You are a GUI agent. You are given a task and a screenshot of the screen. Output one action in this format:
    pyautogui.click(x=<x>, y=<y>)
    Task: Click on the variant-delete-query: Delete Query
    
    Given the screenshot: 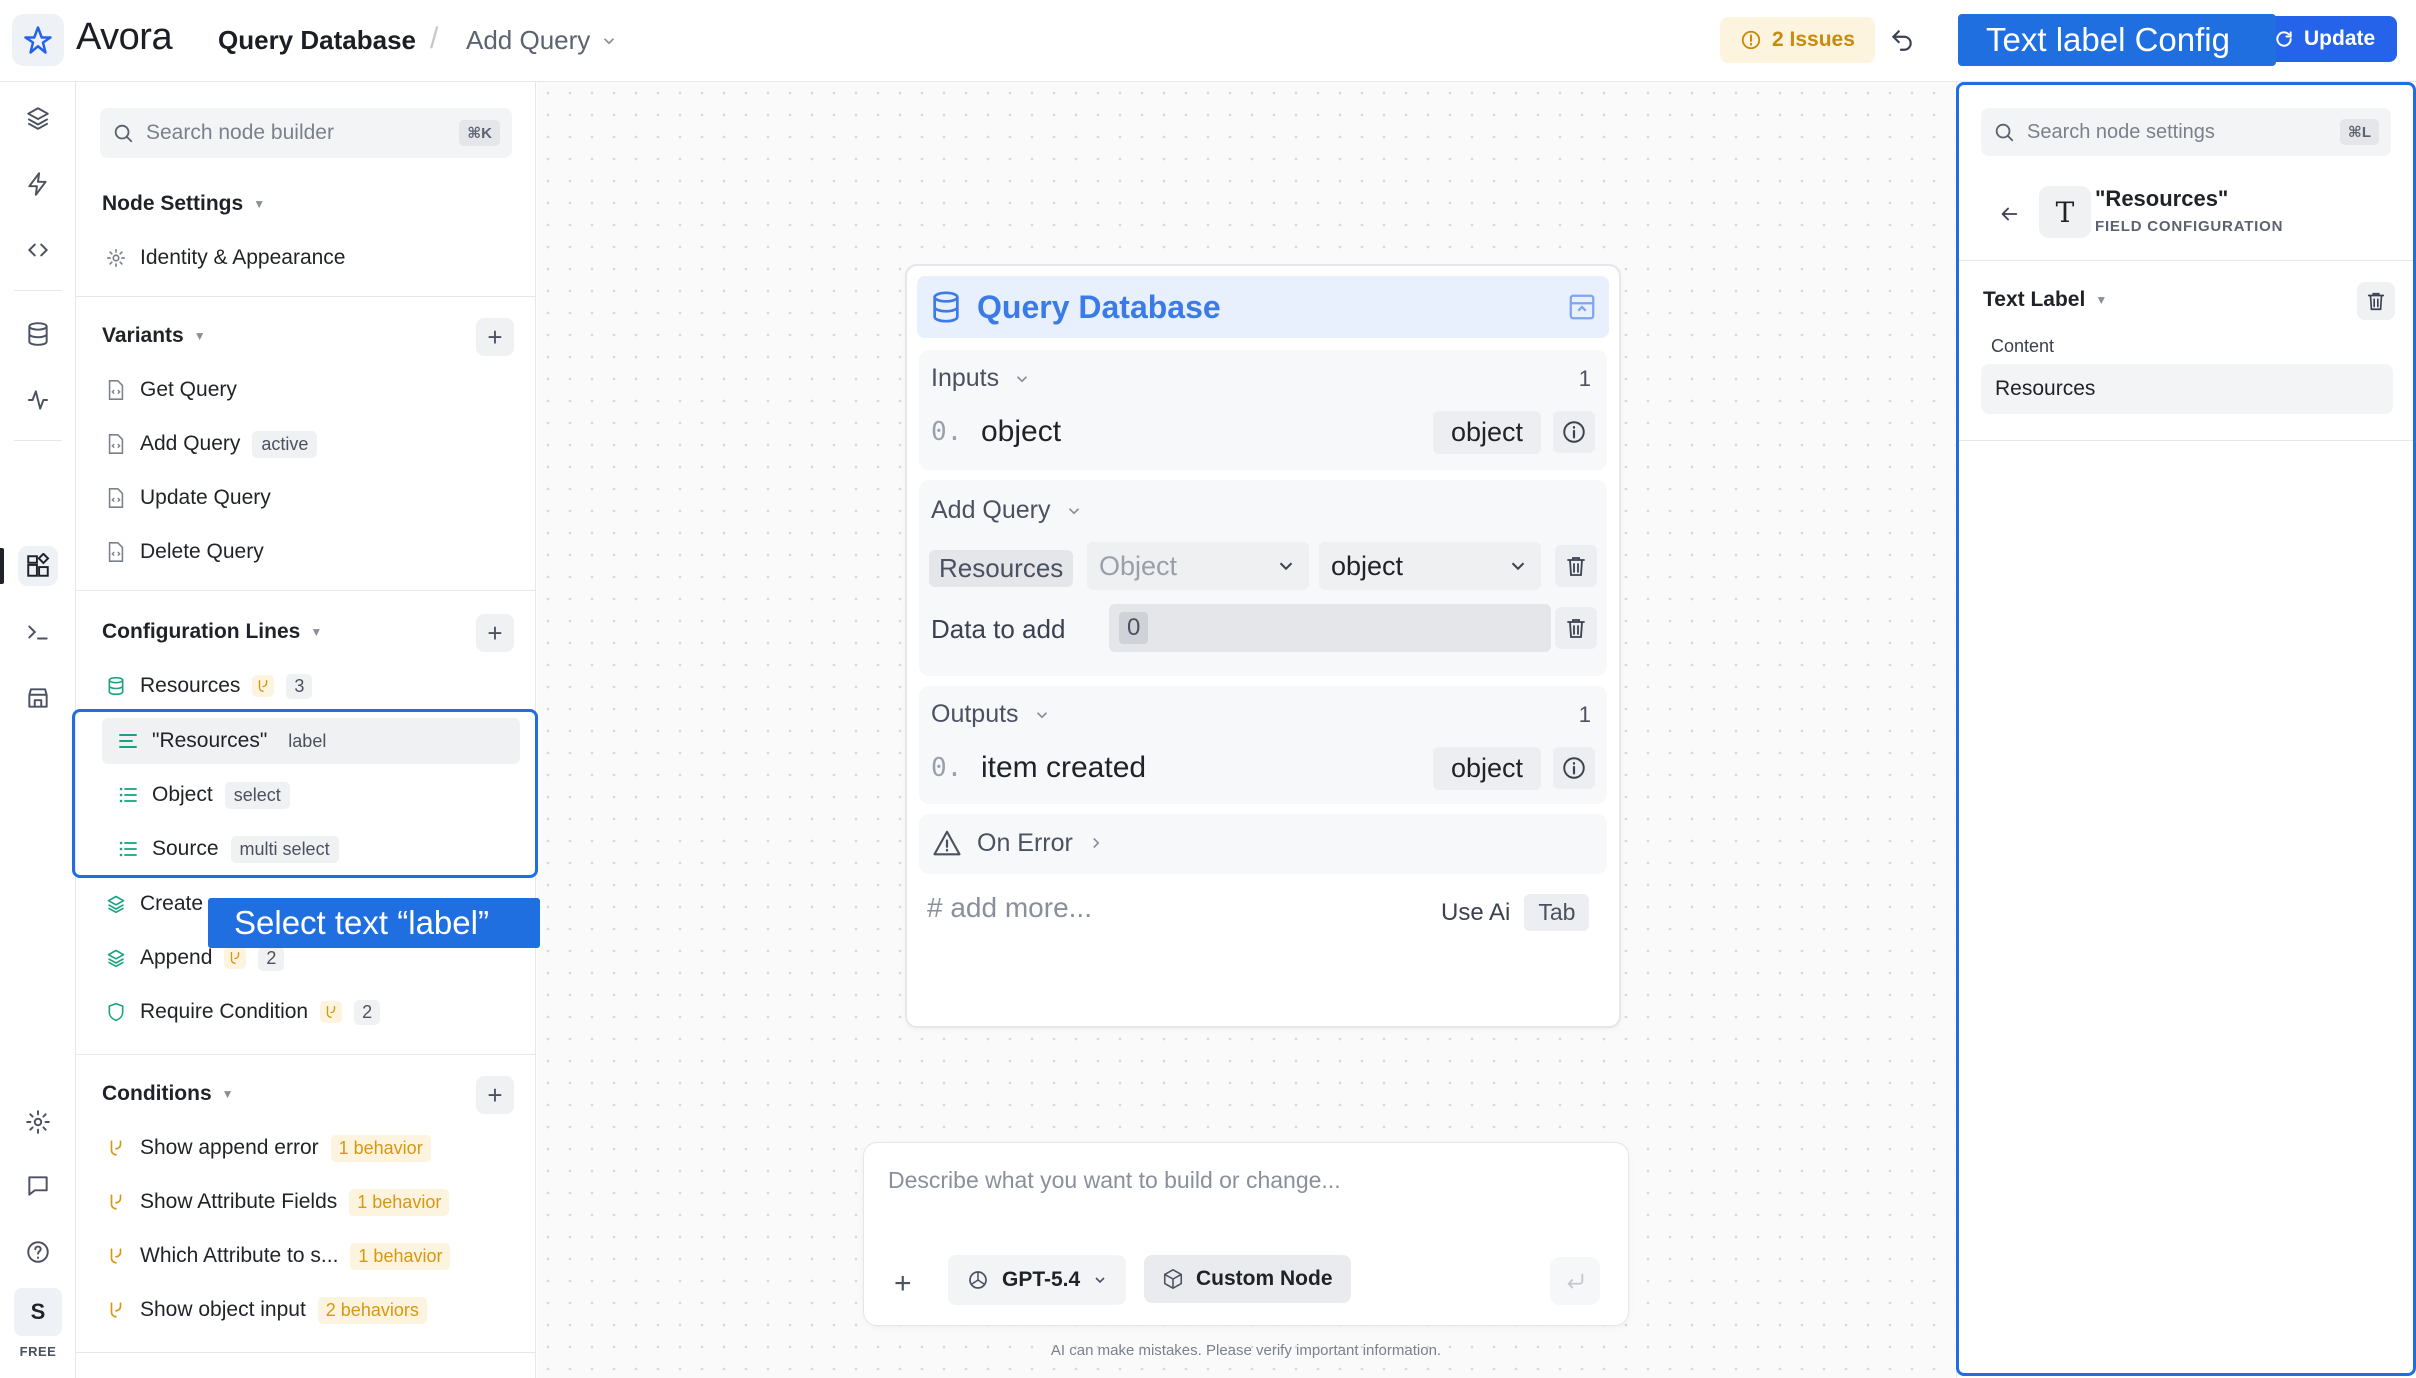 What is the action you would take?
    pyautogui.click(x=184, y=552)
    